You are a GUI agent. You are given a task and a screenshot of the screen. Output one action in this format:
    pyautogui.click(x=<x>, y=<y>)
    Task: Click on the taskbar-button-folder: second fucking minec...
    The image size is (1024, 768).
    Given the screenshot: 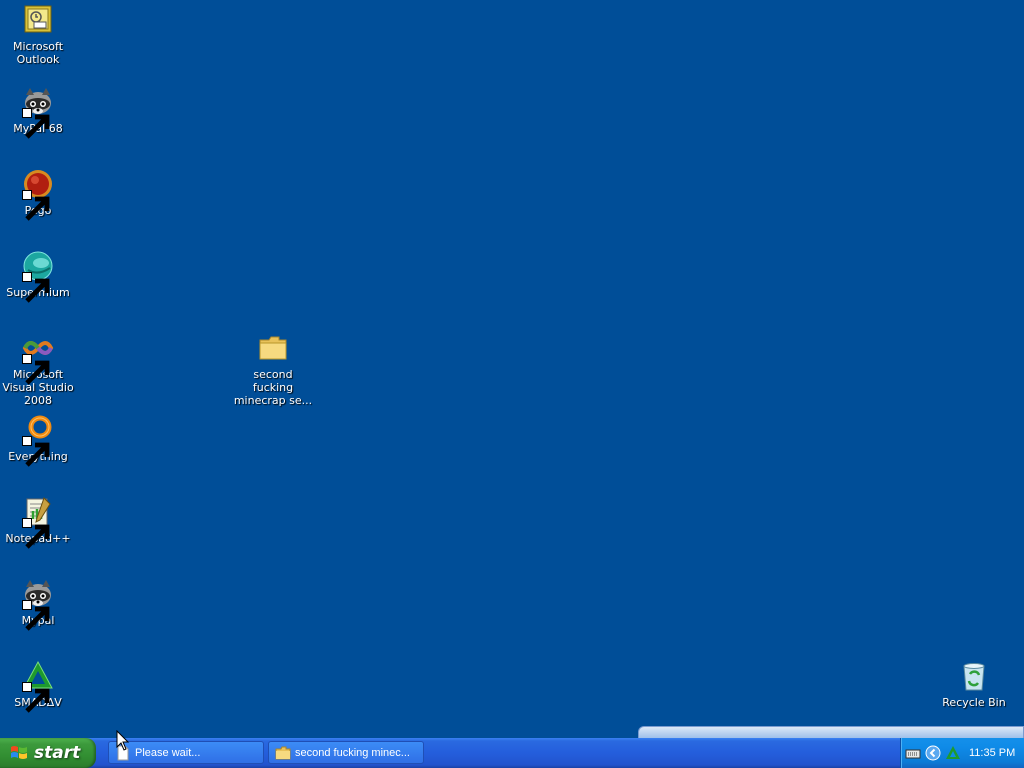 What is the action you would take?
    pyautogui.click(x=346, y=752)
    